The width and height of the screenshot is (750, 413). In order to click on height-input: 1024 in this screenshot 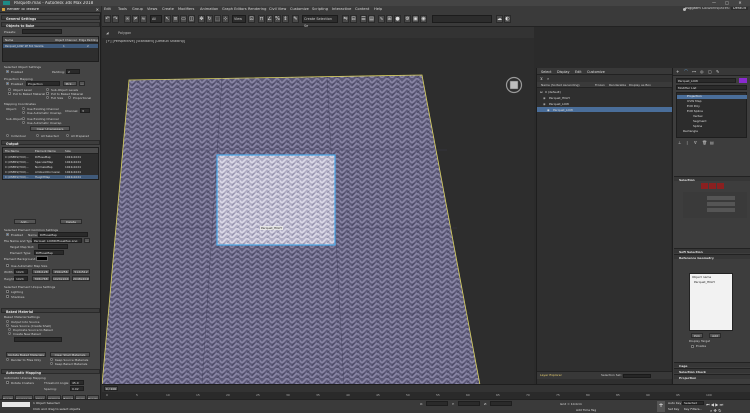, I will do `click(21, 278)`.